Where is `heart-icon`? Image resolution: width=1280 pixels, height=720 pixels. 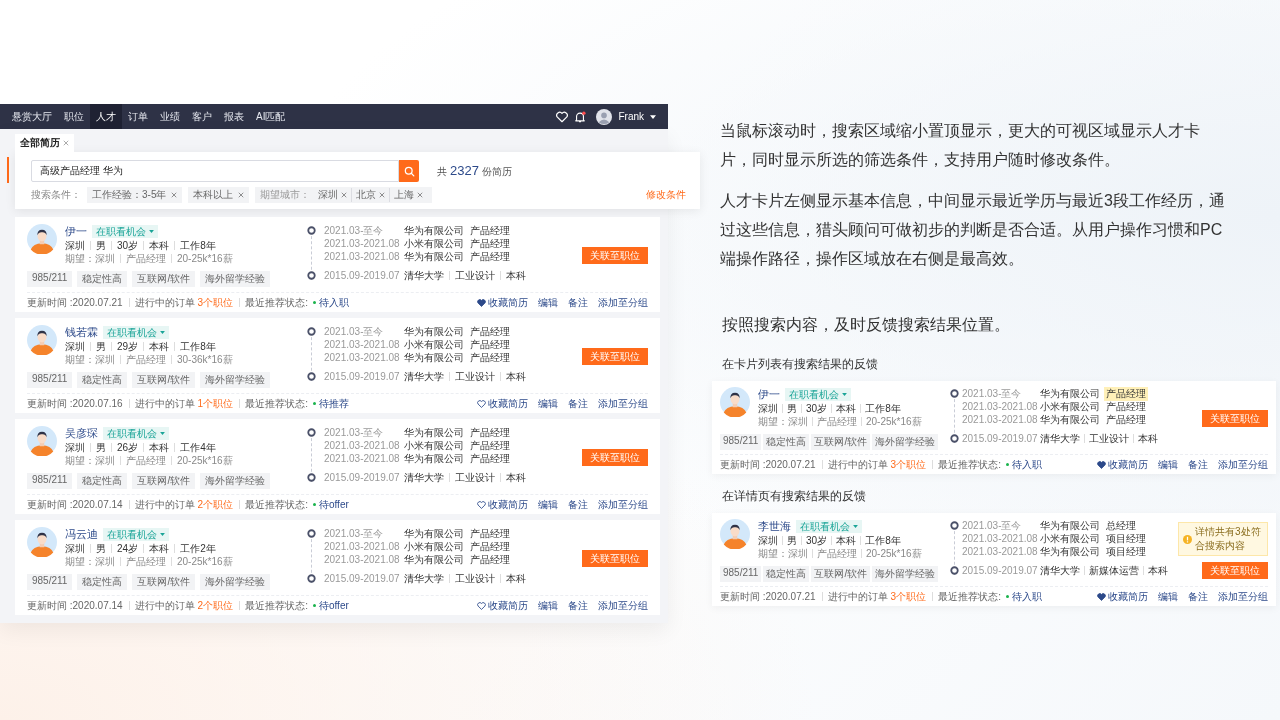 heart-icon is located at coordinates (562, 116).